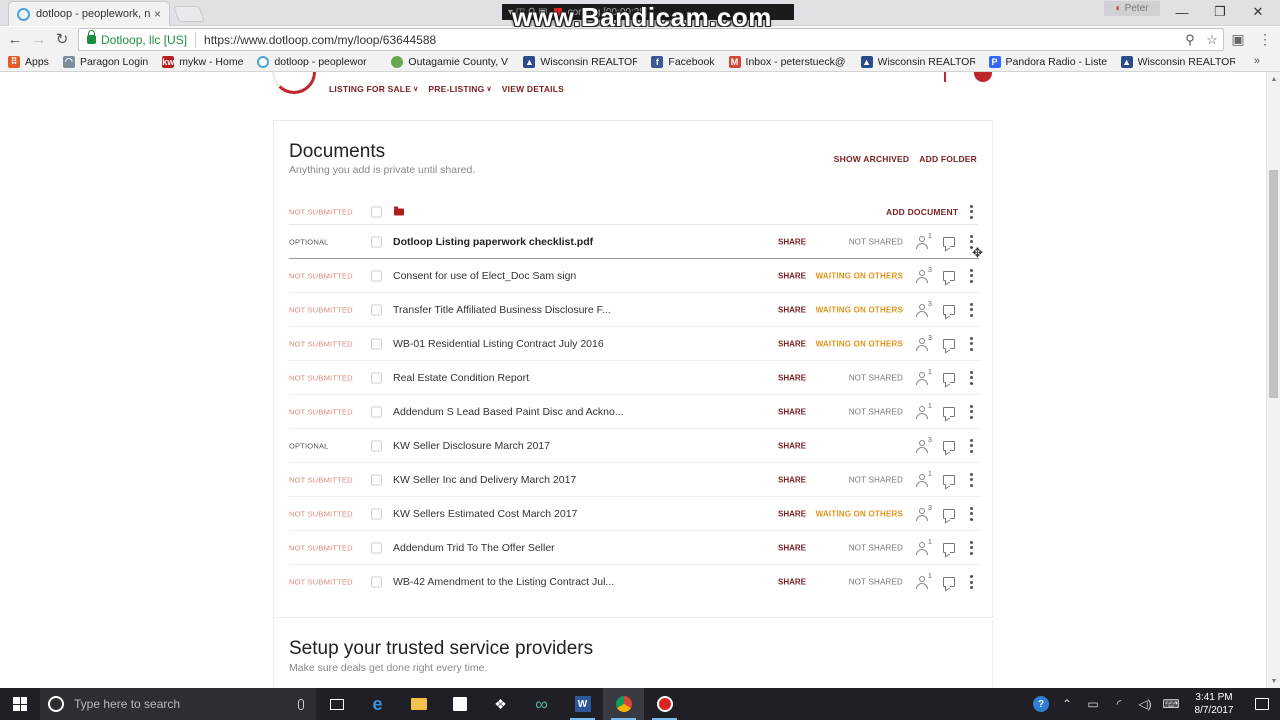 The image size is (1280, 720). What do you see at coordinates (1145, 704) in the screenshot?
I see `volume-icon: ◁)` at bounding box center [1145, 704].